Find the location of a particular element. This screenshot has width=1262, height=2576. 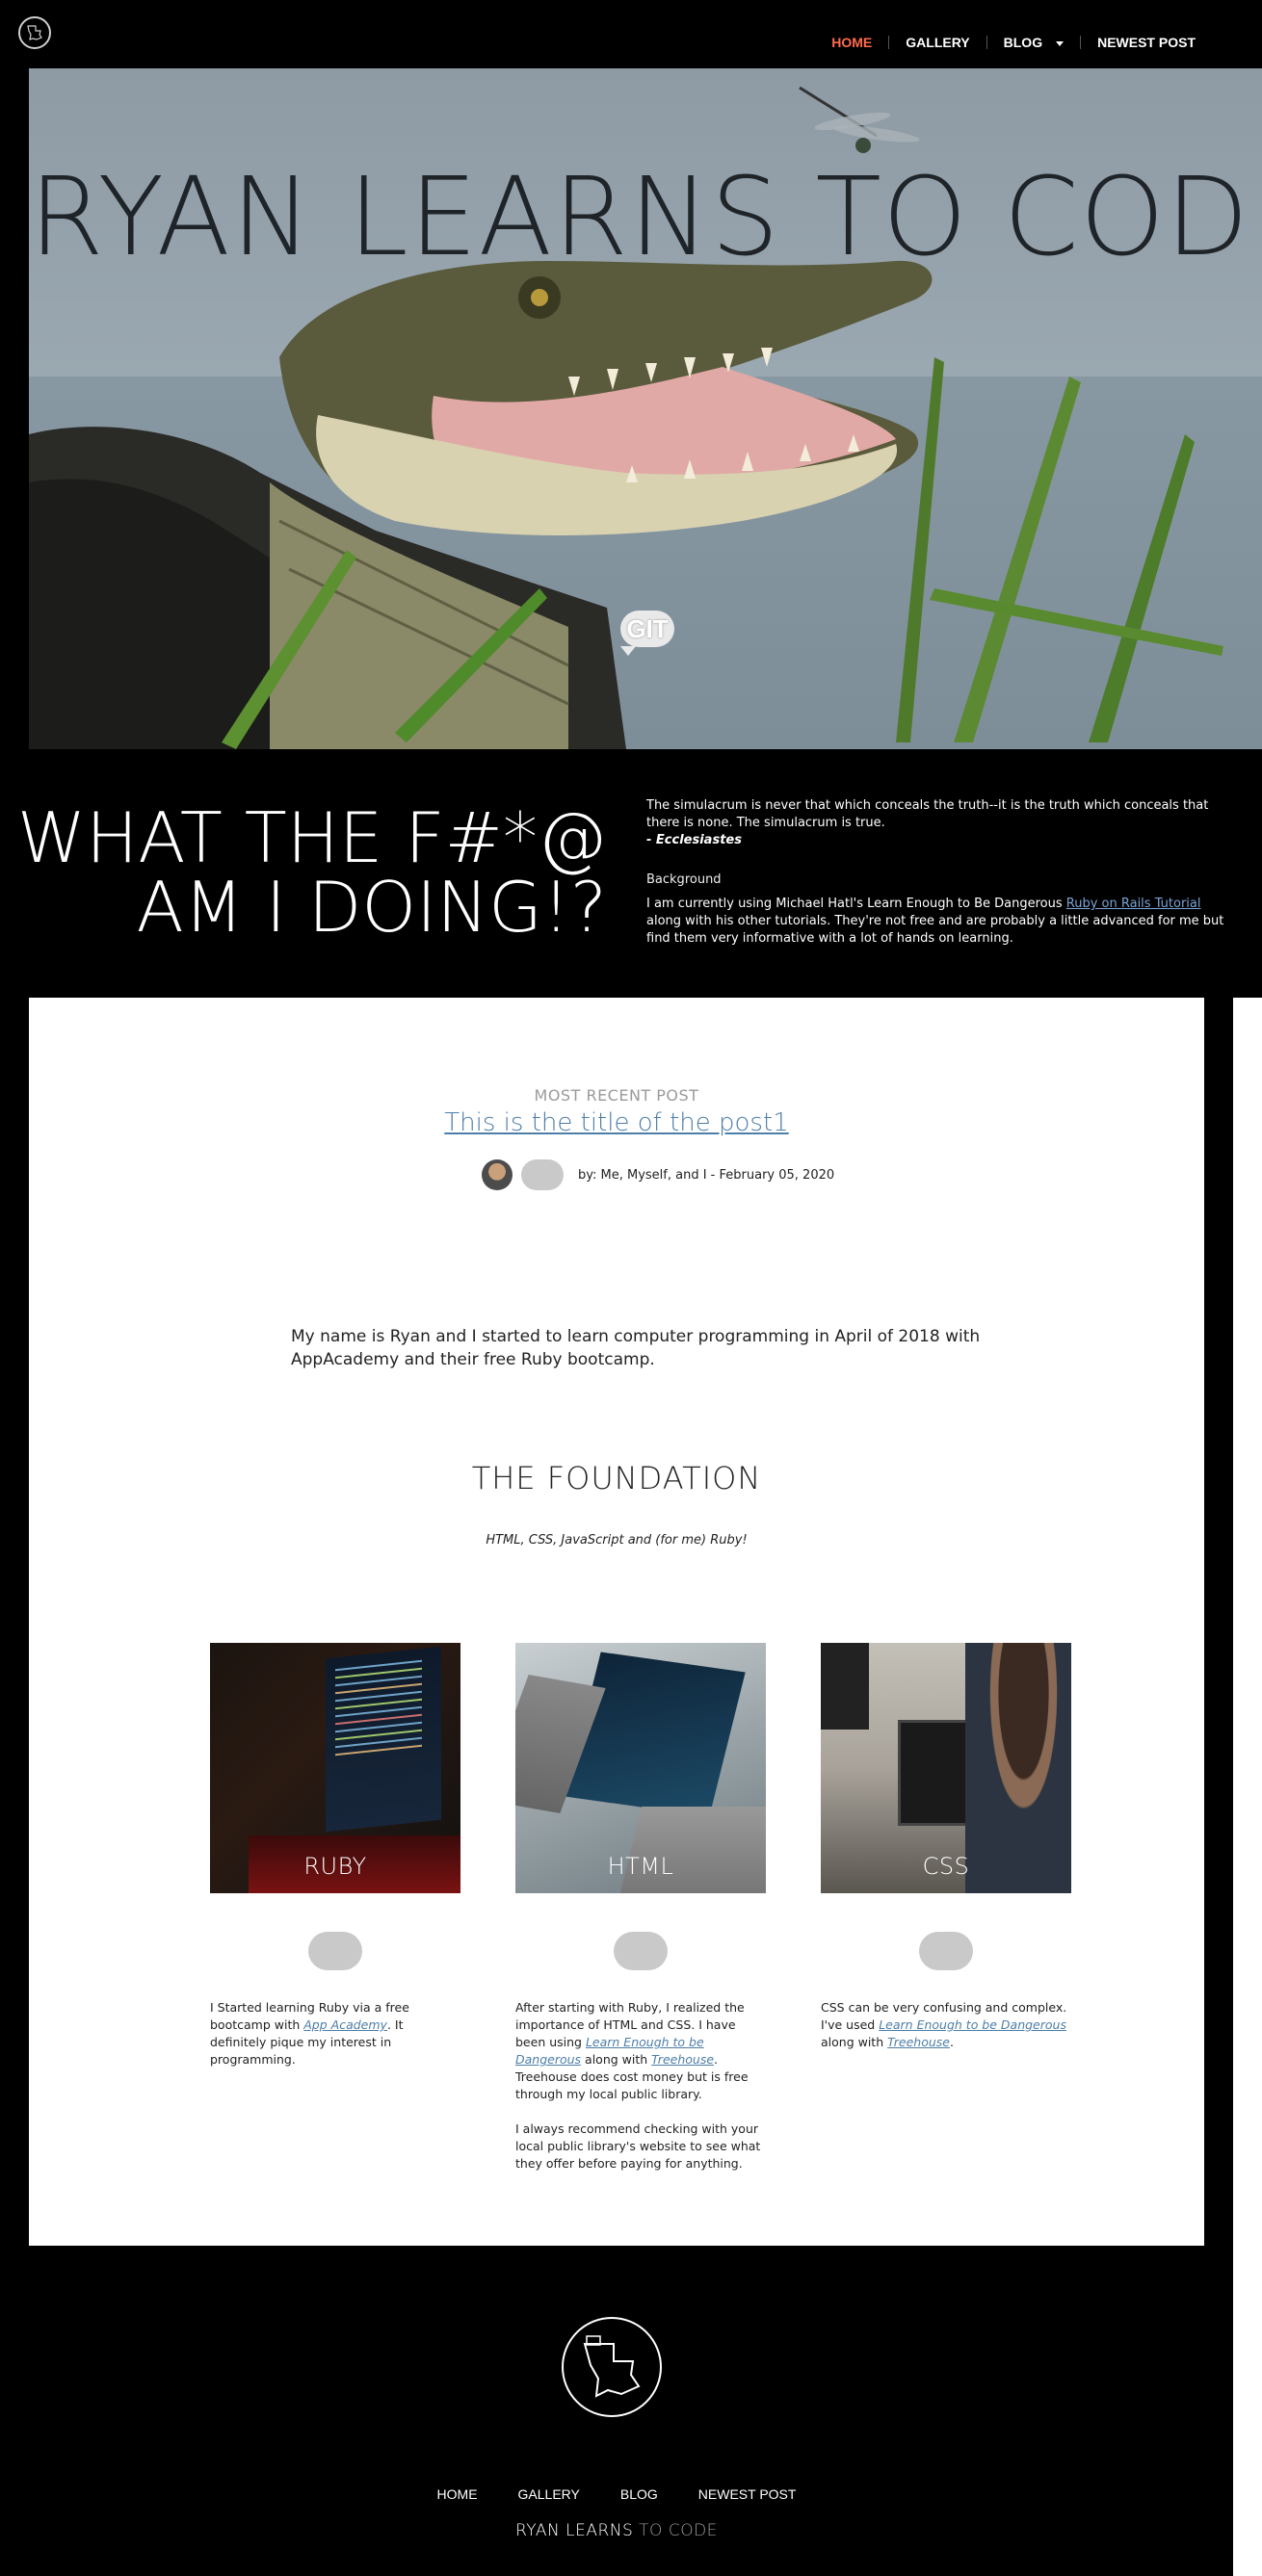

footer-brand-dim: TO CODE is located at coordinates (676, 2530).